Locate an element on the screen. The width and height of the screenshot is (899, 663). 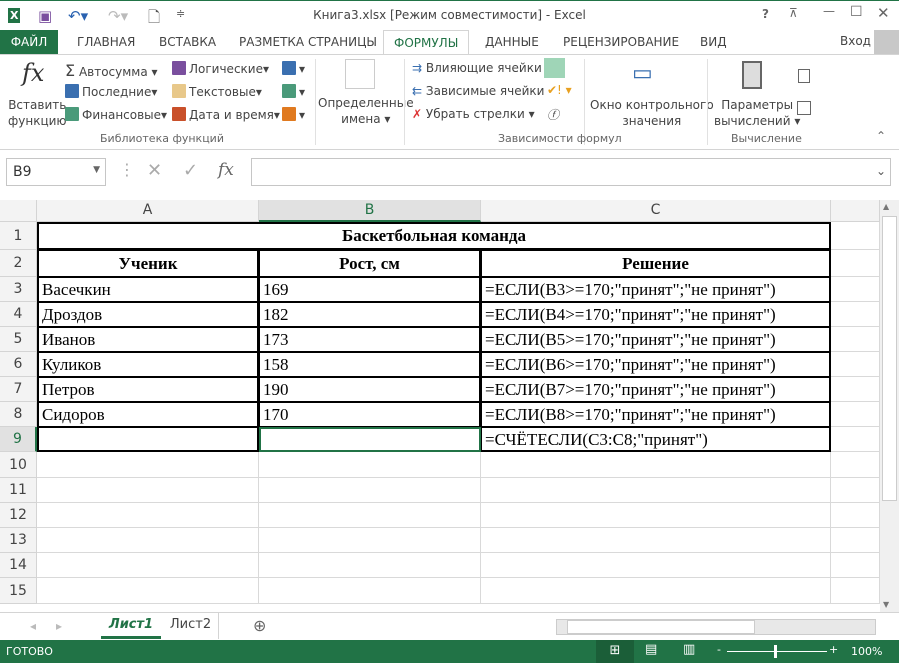
table-cell: 169 is located at coordinates (370, 289).